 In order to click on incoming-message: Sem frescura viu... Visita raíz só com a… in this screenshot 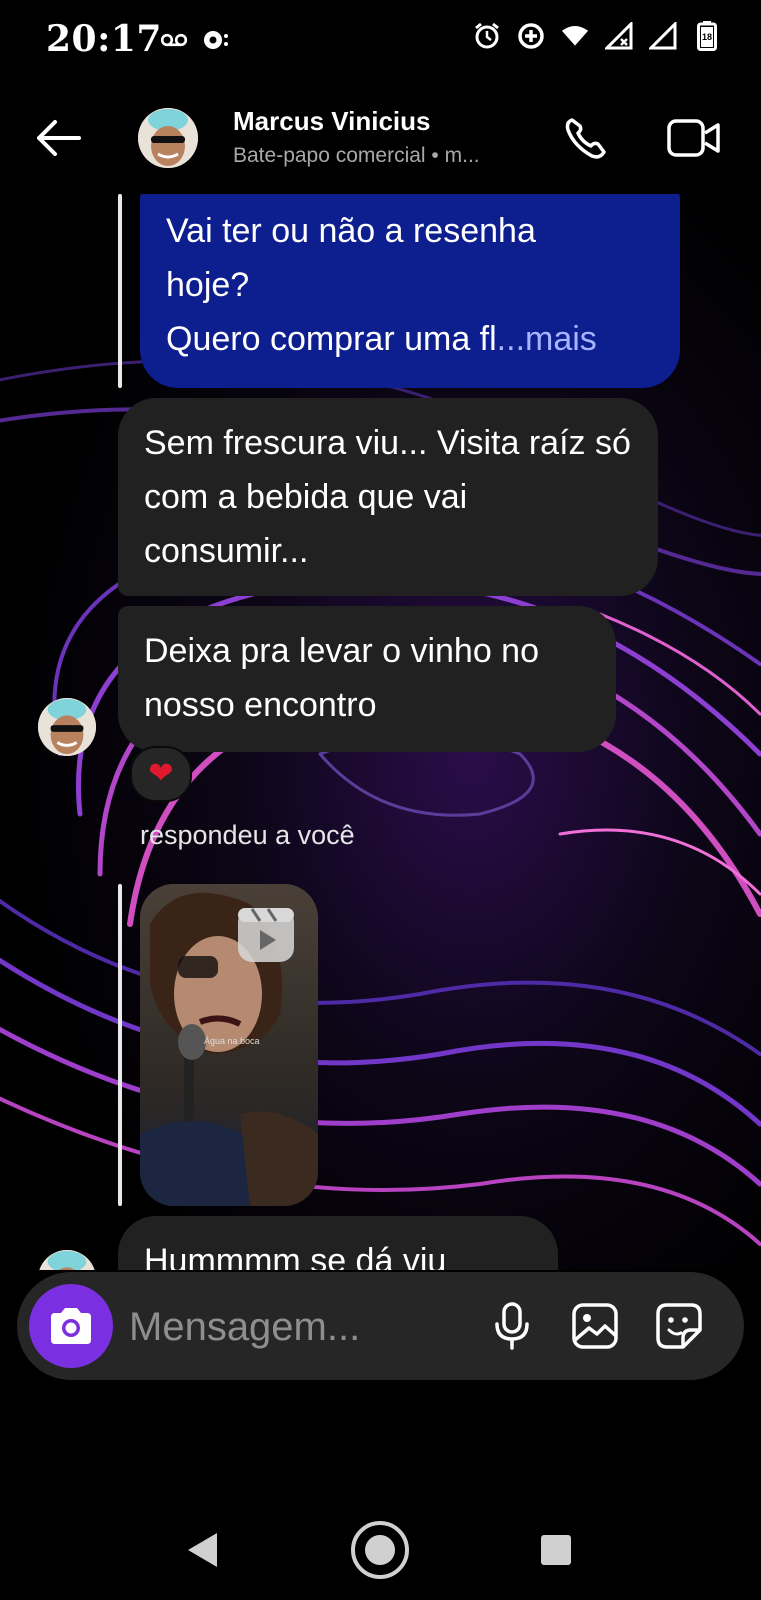, I will do `click(388, 497)`.